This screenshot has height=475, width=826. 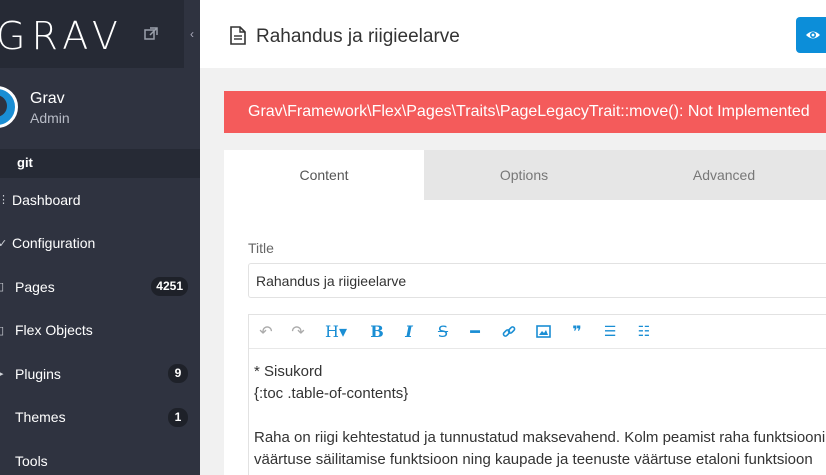 What do you see at coordinates (358, 36) in the screenshot?
I see `page-title: Rahandus ja riigieelarve` at bounding box center [358, 36].